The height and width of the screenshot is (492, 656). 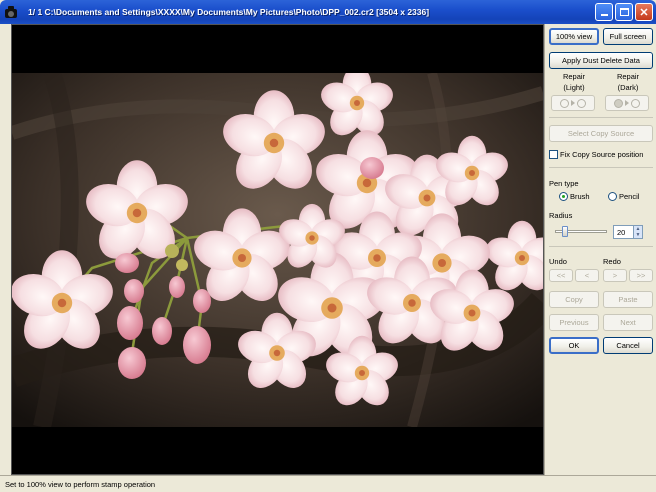 What do you see at coordinates (612, 196) in the screenshot?
I see `pen-pencil-radio` at bounding box center [612, 196].